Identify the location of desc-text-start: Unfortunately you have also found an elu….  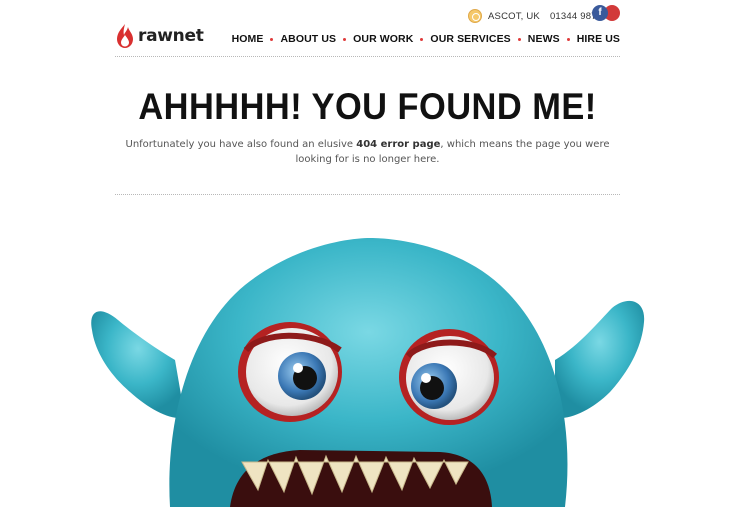
(241, 144).